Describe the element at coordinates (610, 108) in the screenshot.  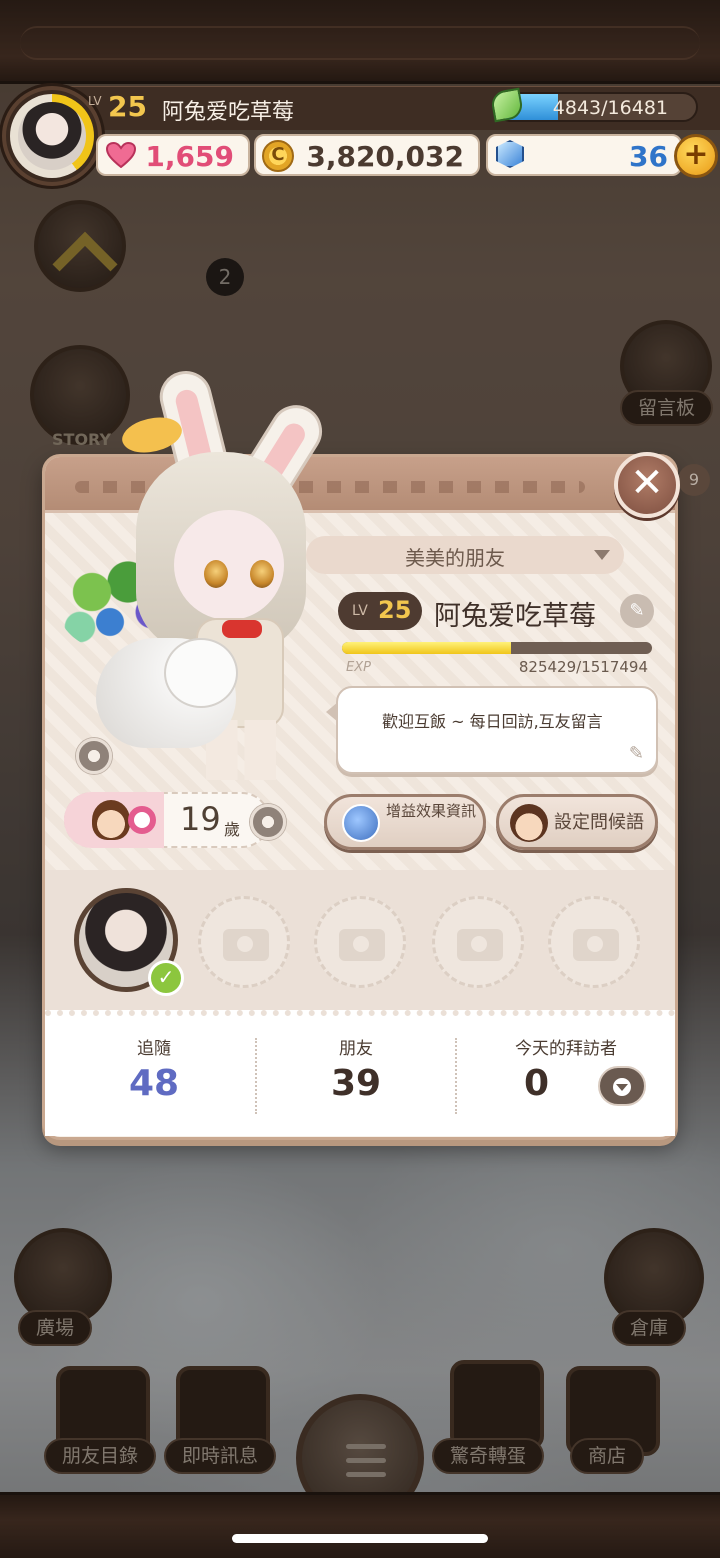
I see `energy-value: 4843/16481` at that location.